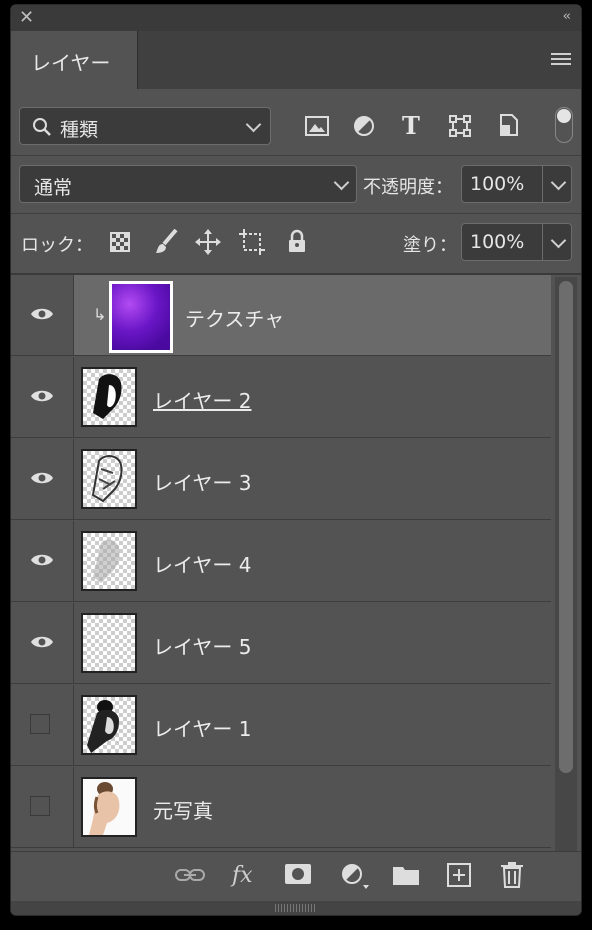 Image resolution: width=592 pixels, height=930 pixels. I want to click on fill-field: 100%, so click(516, 242).